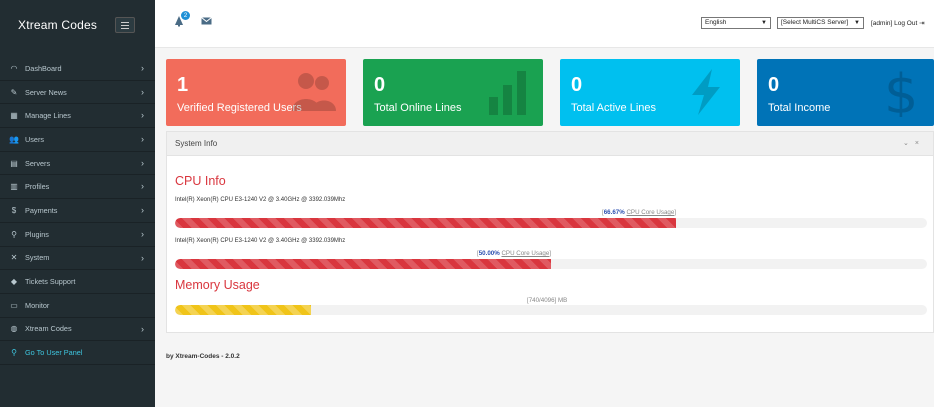 Image resolution: width=934 pixels, height=407 pixels. What do you see at coordinates (200, 181) in the screenshot?
I see `cpu-info-title: CPU Info` at bounding box center [200, 181].